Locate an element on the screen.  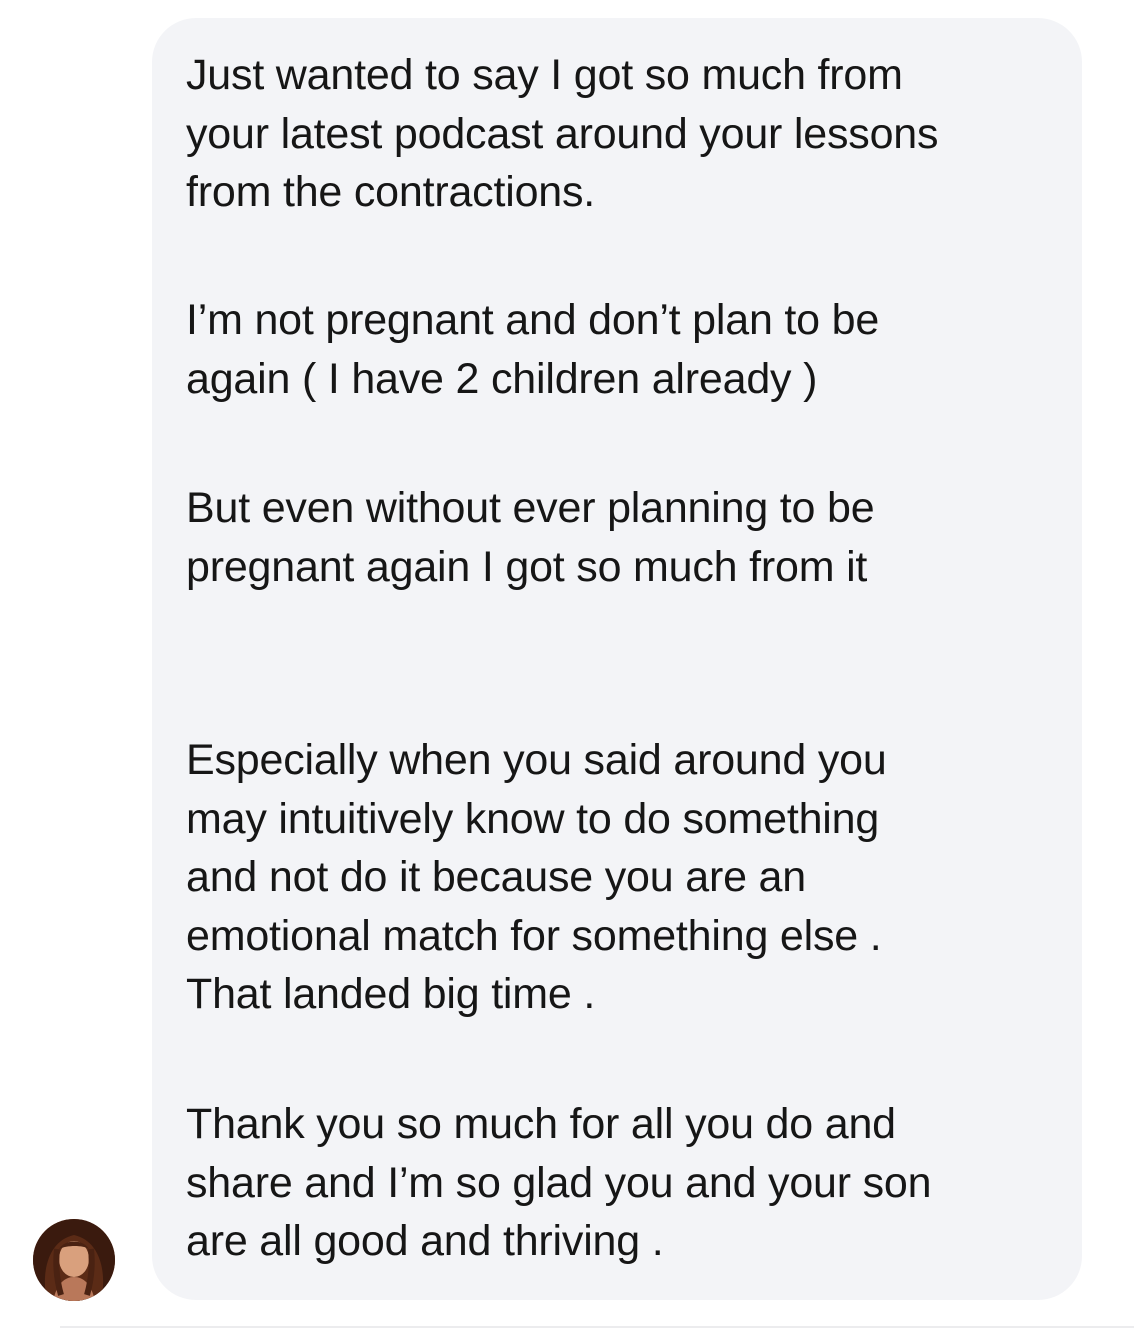
sender-avatar is located at coordinates (74, 1260).